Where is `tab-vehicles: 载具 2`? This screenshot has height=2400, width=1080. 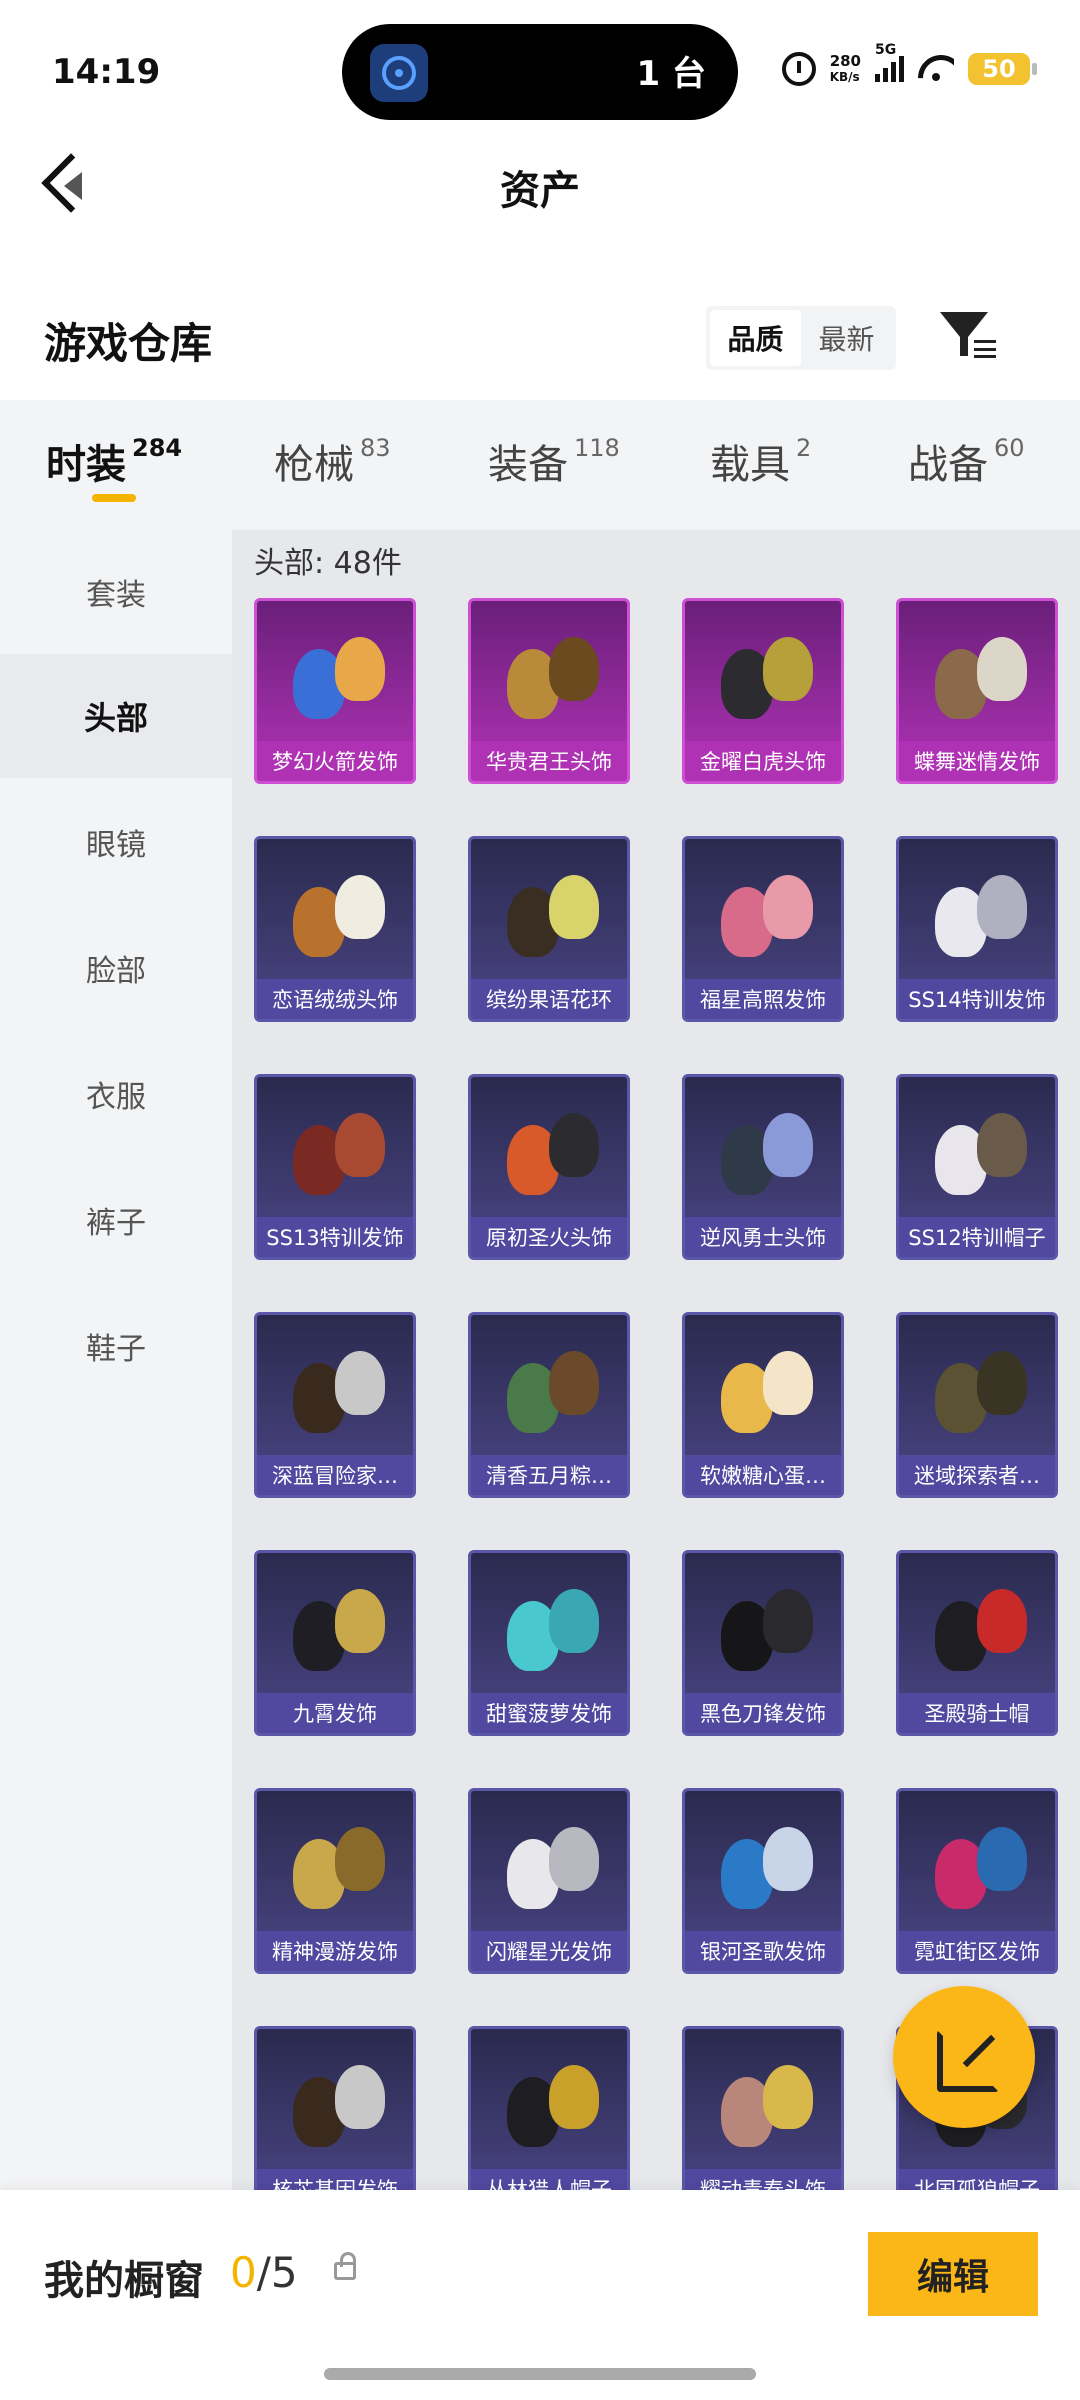 tab-vehicles: 载具 2 is located at coordinates (760, 461).